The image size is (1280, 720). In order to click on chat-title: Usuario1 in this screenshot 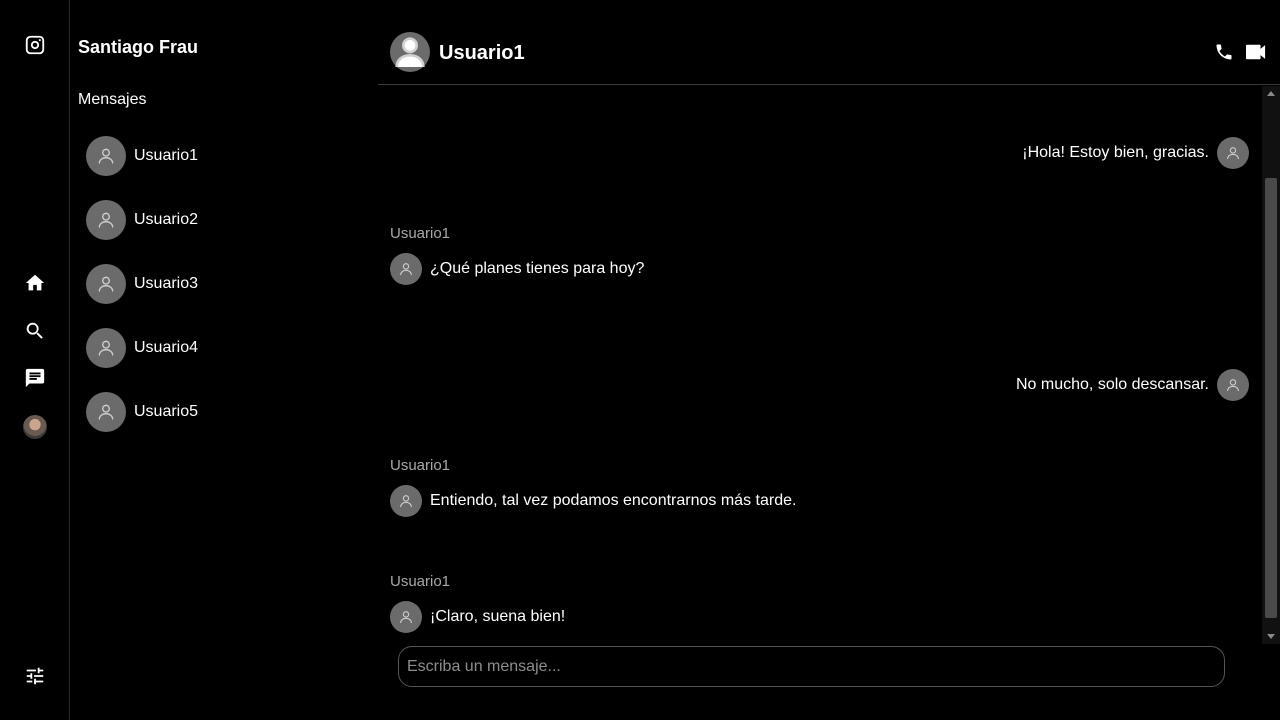, I will do `click(482, 53)`.